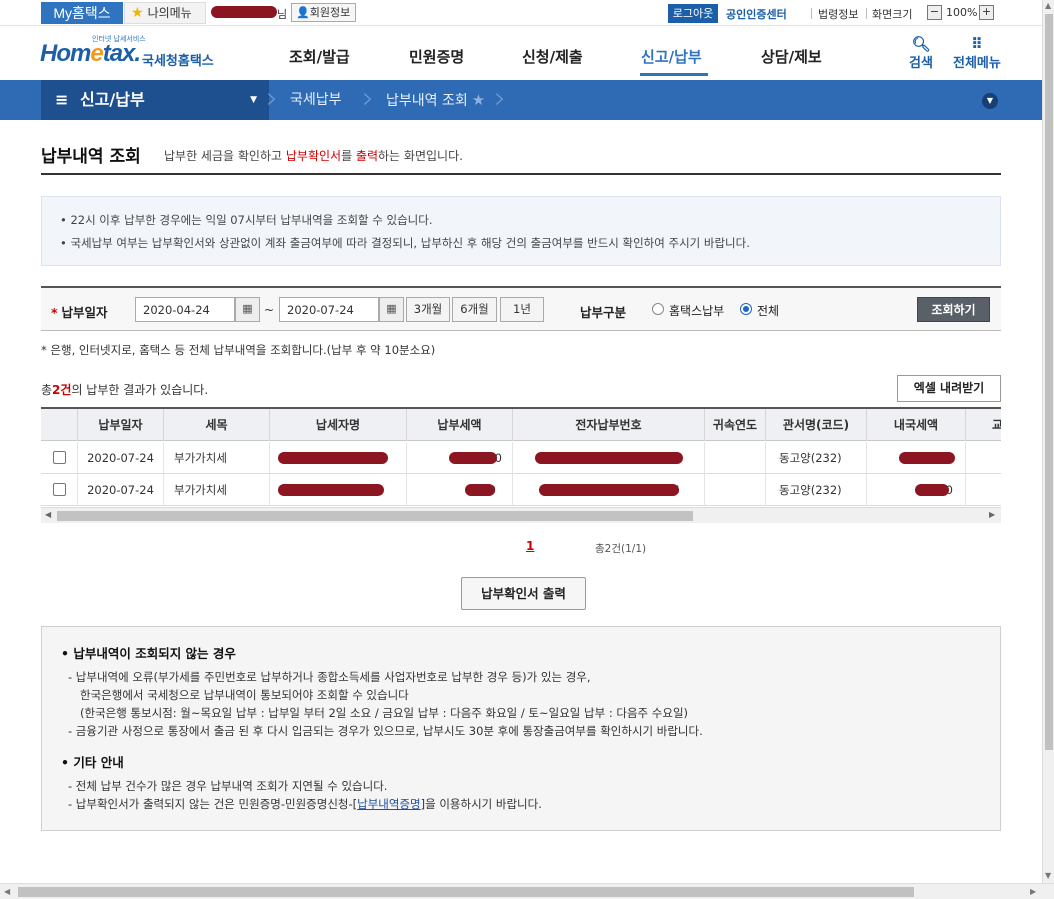 The image size is (1054, 899). Describe the element at coordinates (552, 56) in the screenshot. I see `gnb-application: 신청/제출` at that location.